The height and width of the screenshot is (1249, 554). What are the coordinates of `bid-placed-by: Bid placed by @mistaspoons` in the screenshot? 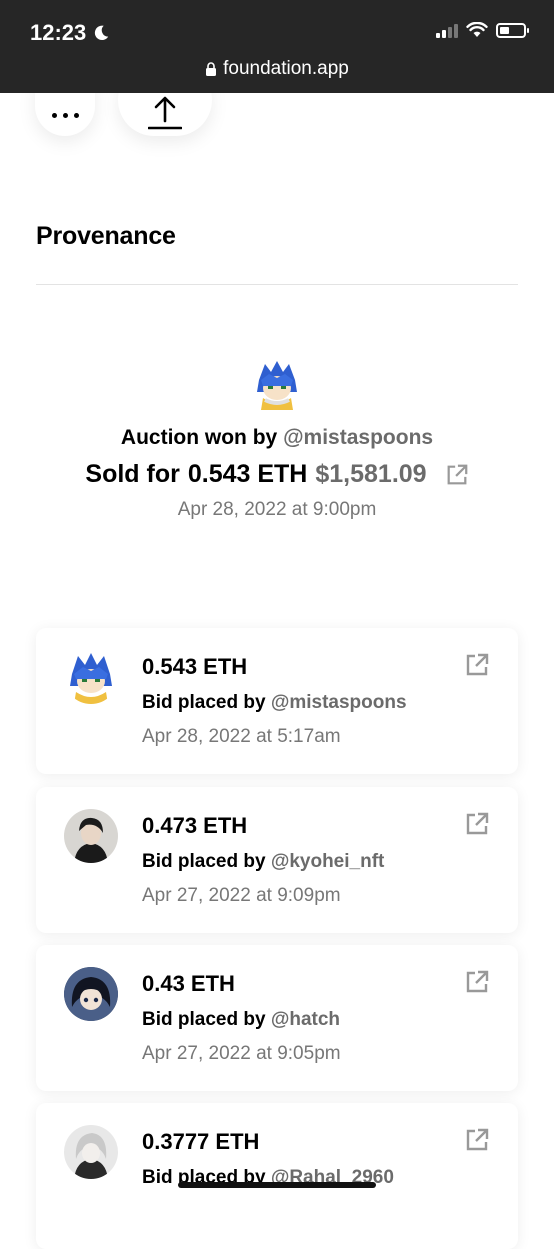 It's located at (274, 703).